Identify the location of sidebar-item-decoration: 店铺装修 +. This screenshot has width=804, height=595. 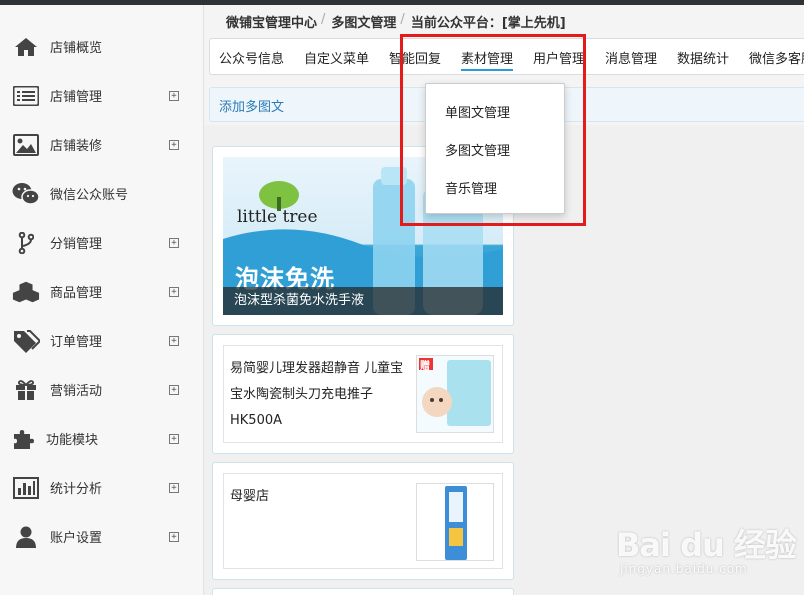
(101, 144).